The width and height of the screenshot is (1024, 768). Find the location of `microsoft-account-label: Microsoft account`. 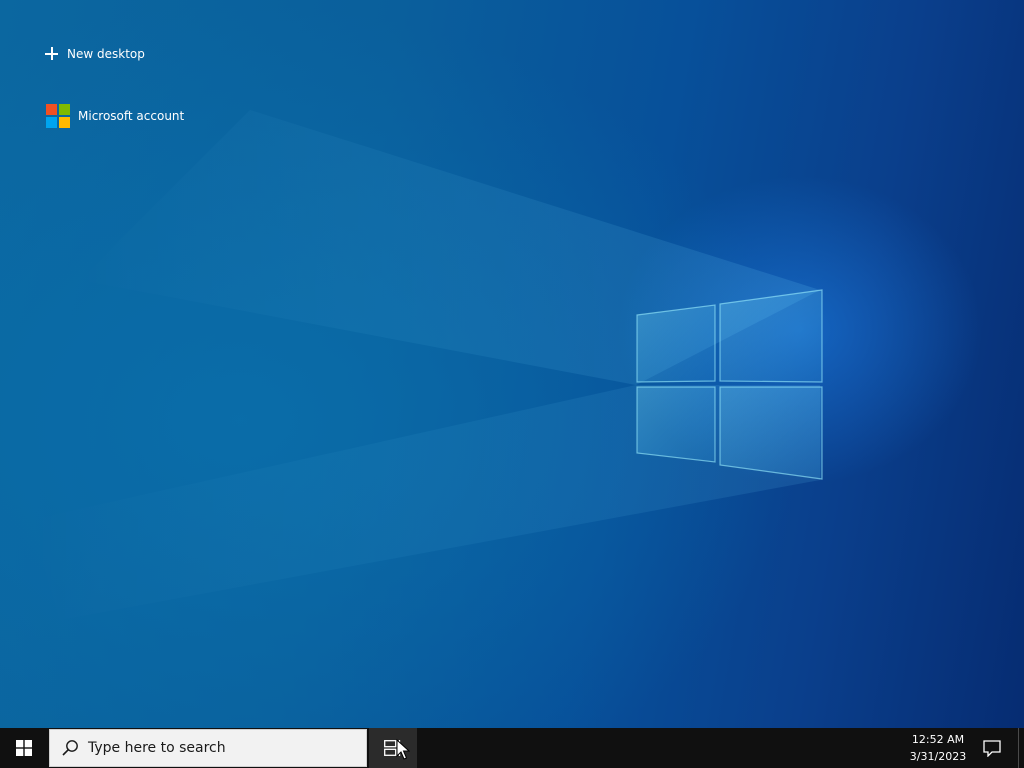

microsoft-account-label: Microsoft account is located at coordinates (131, 116).